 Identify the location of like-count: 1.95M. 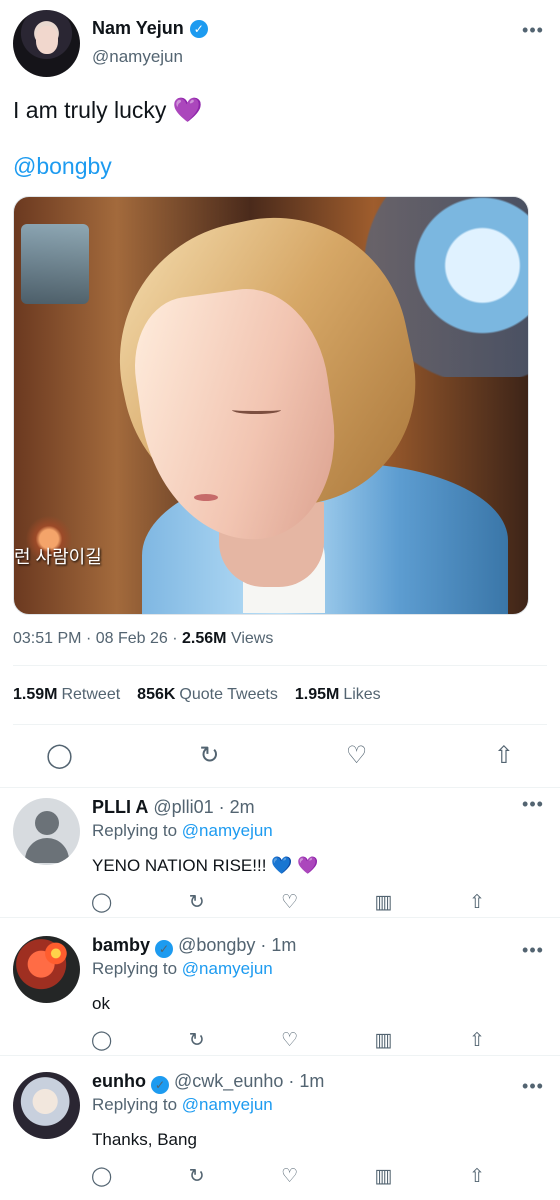
(317, 694).